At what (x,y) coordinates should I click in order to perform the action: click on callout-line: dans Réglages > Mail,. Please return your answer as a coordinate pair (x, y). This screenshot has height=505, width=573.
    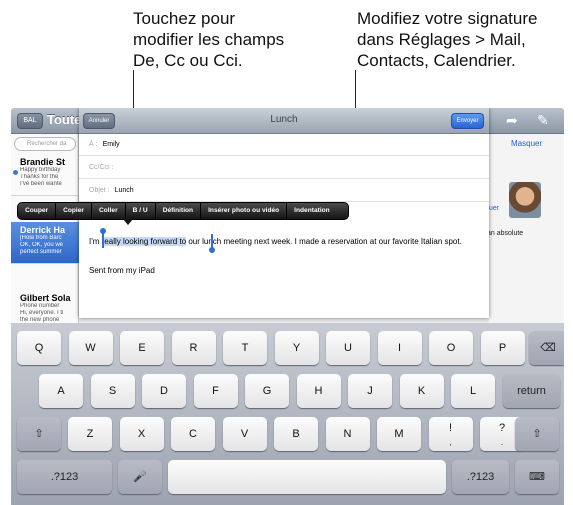
    Looking at the image, I should click on (441, 39).